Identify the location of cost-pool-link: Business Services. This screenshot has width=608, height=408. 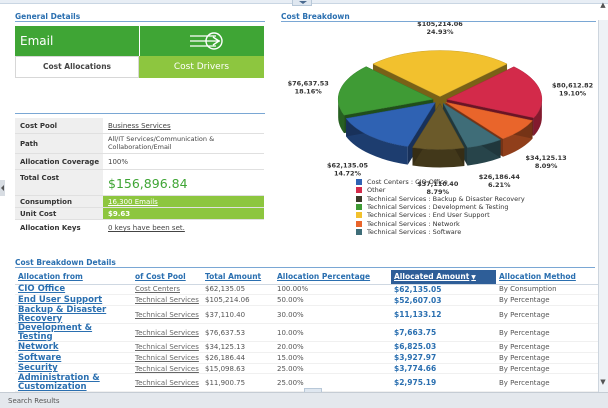
(139, 126).